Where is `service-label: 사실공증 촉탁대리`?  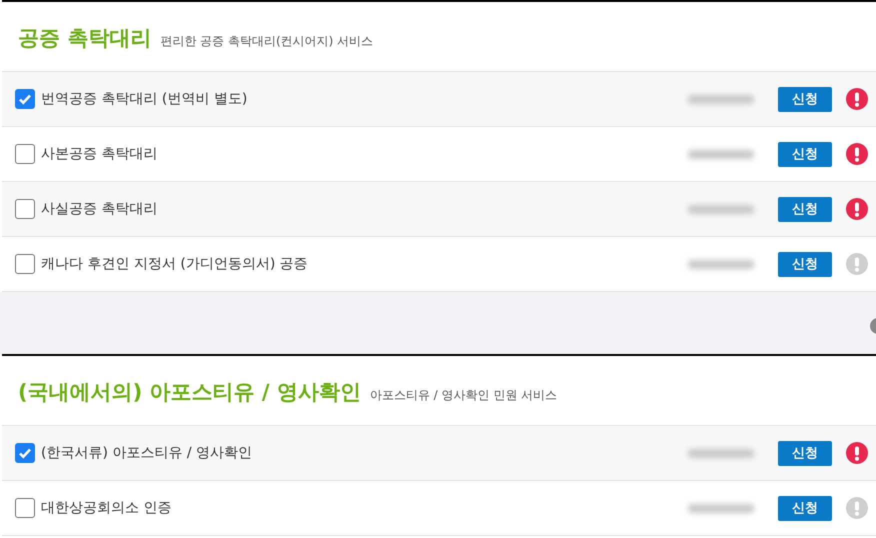 service-label: 사실공증 촉탁대리 is located at coordinates (99, 209).